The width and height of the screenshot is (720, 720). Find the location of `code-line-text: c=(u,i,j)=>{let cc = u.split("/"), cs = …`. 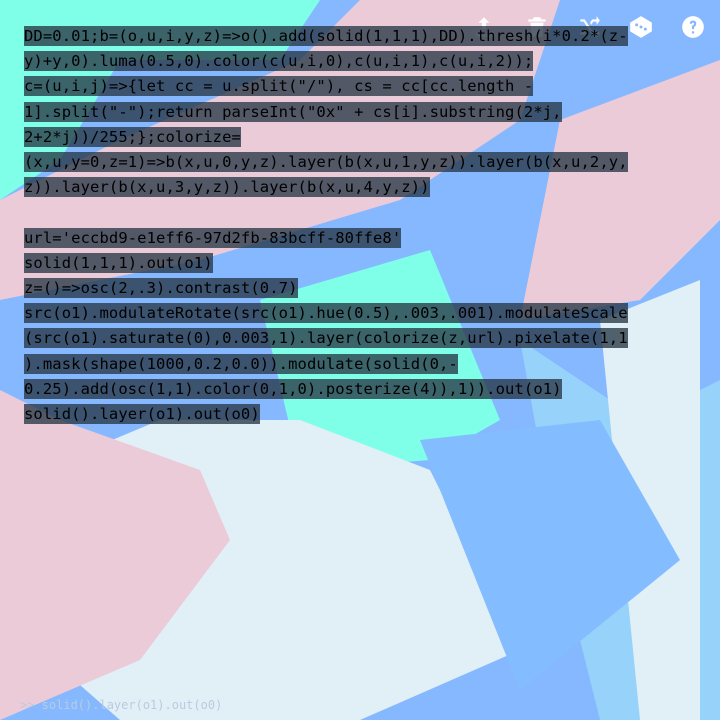

code-line-text: c=(u,i,j)=>{let cc = u.split("/"), cs = … is located at coordinates (279, 86).